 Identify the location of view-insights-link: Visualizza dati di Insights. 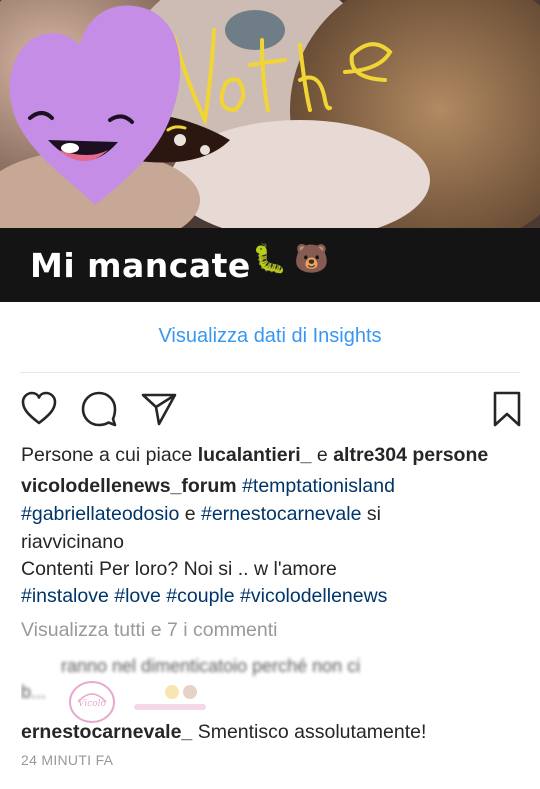
(270, 336).